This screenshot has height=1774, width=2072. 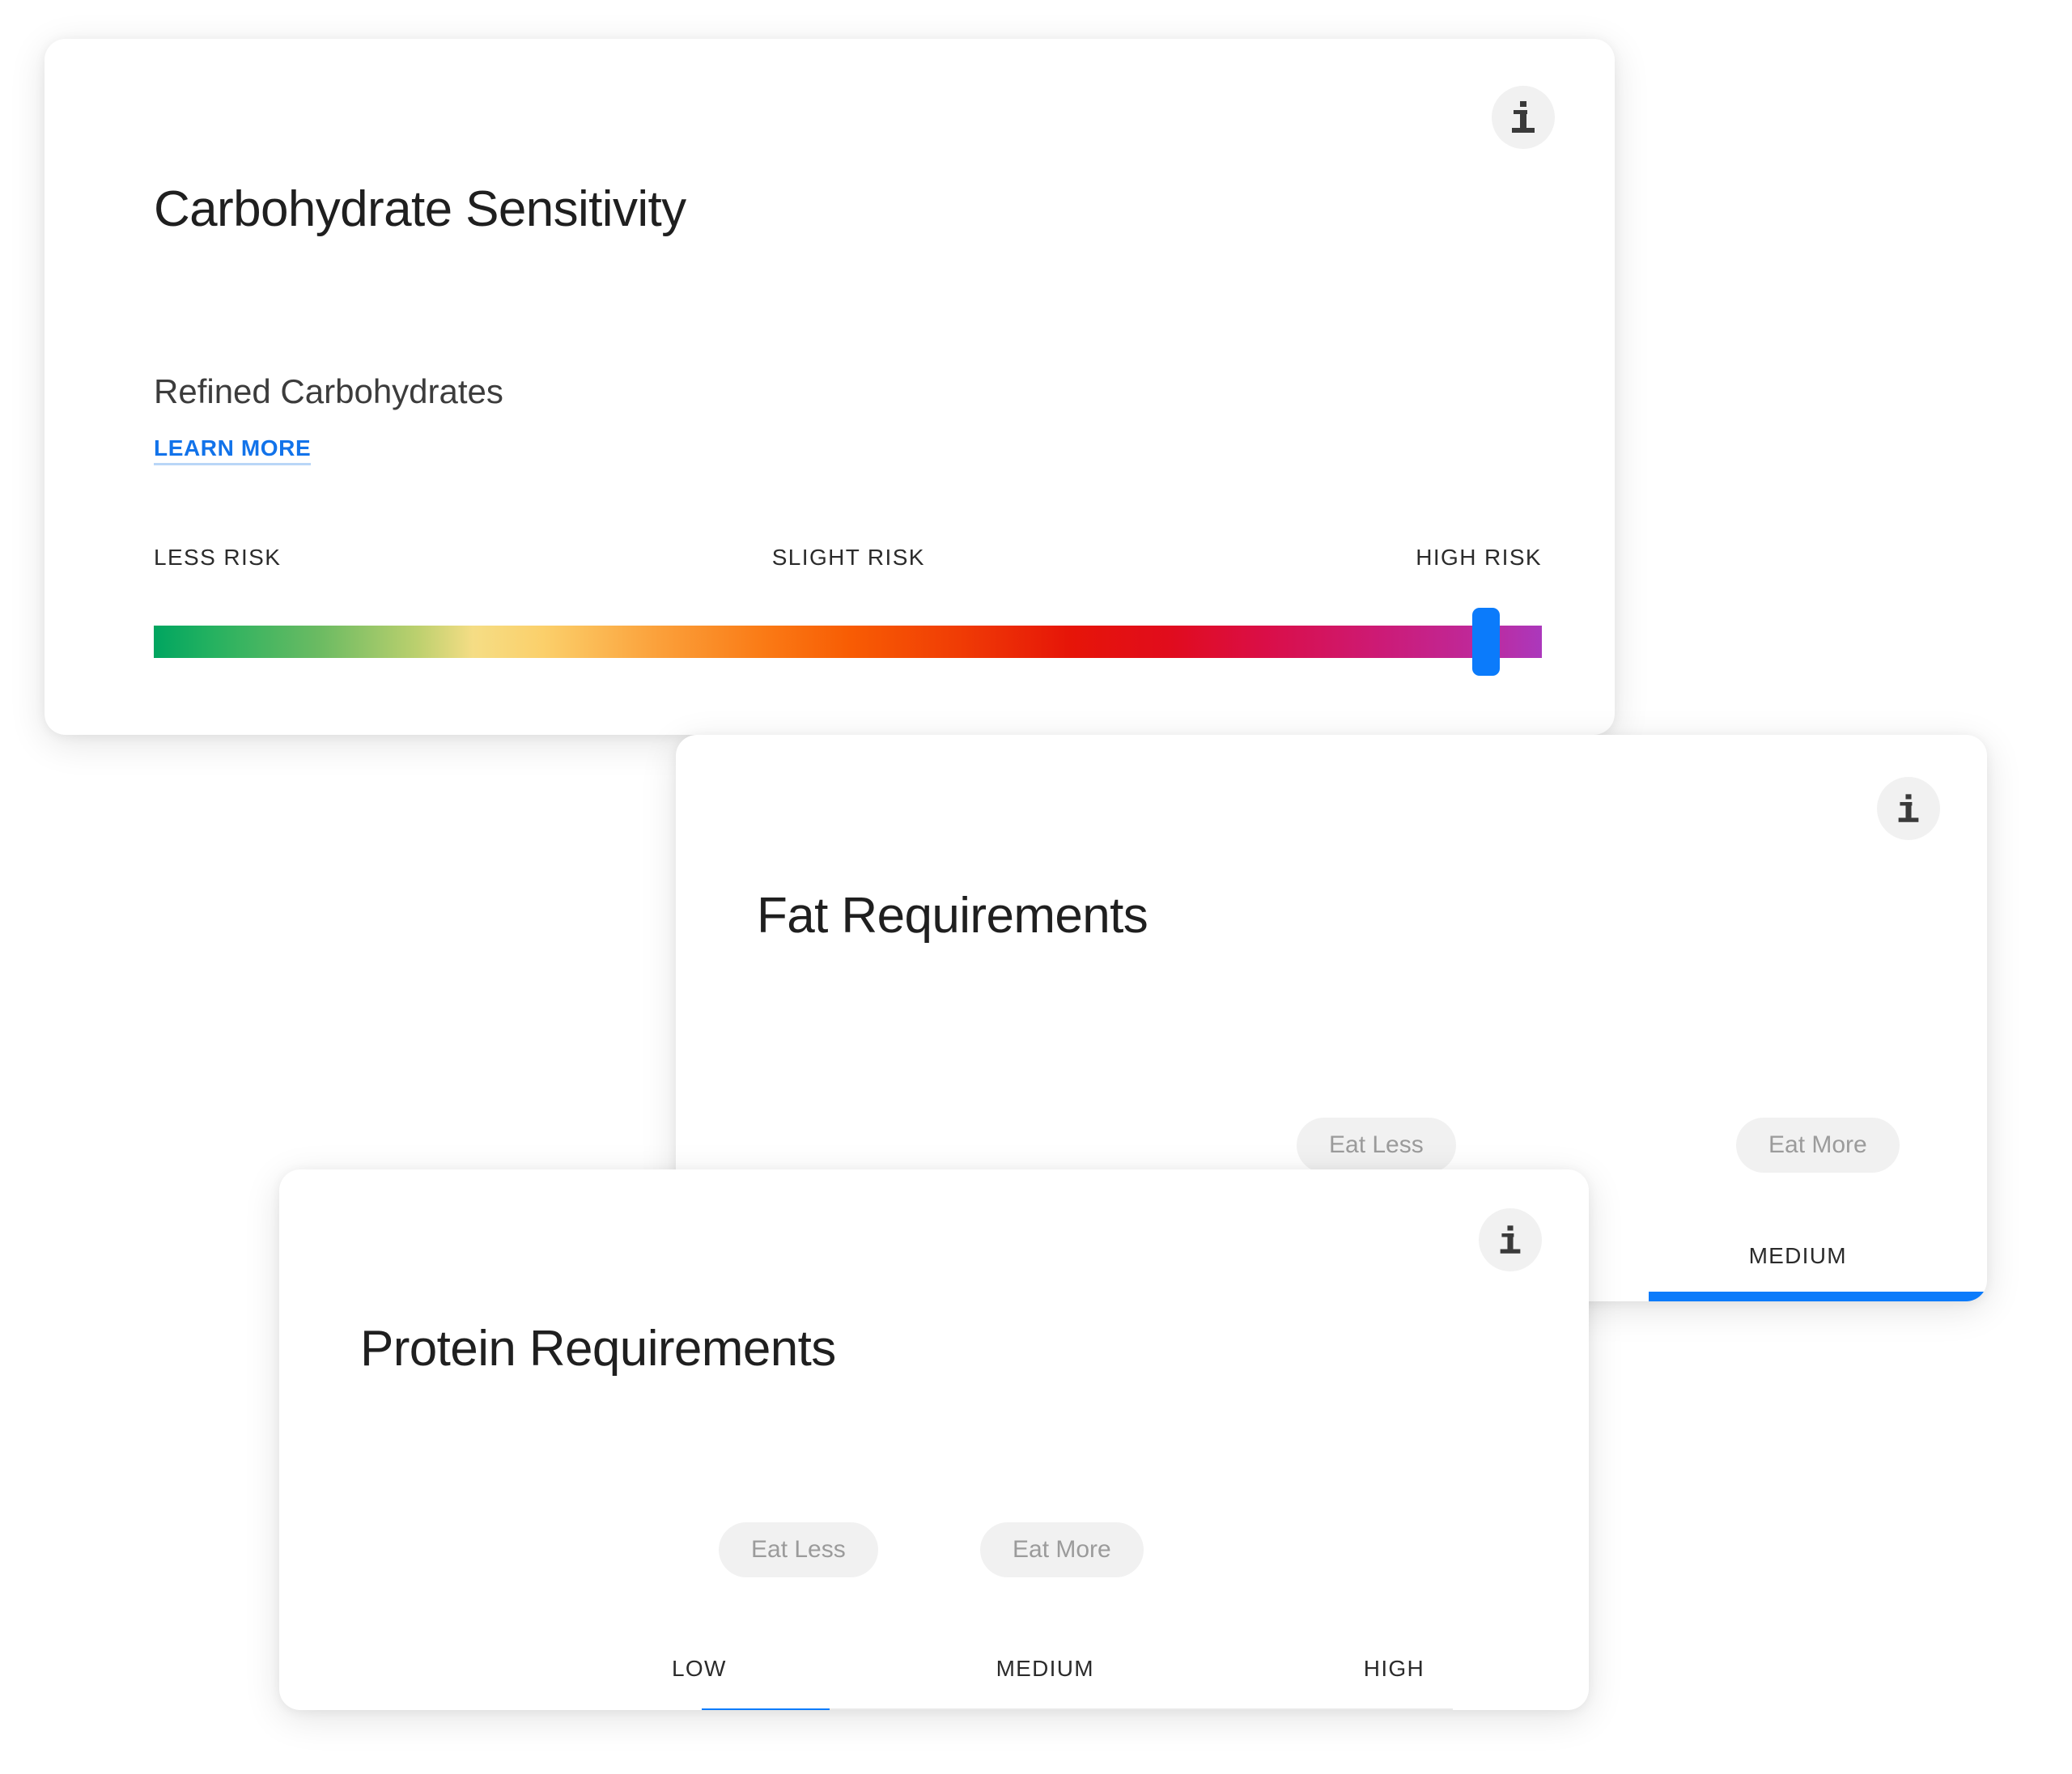 I want to click on risk-label-high: HIGH RISK, so click(x=1479, y=557).